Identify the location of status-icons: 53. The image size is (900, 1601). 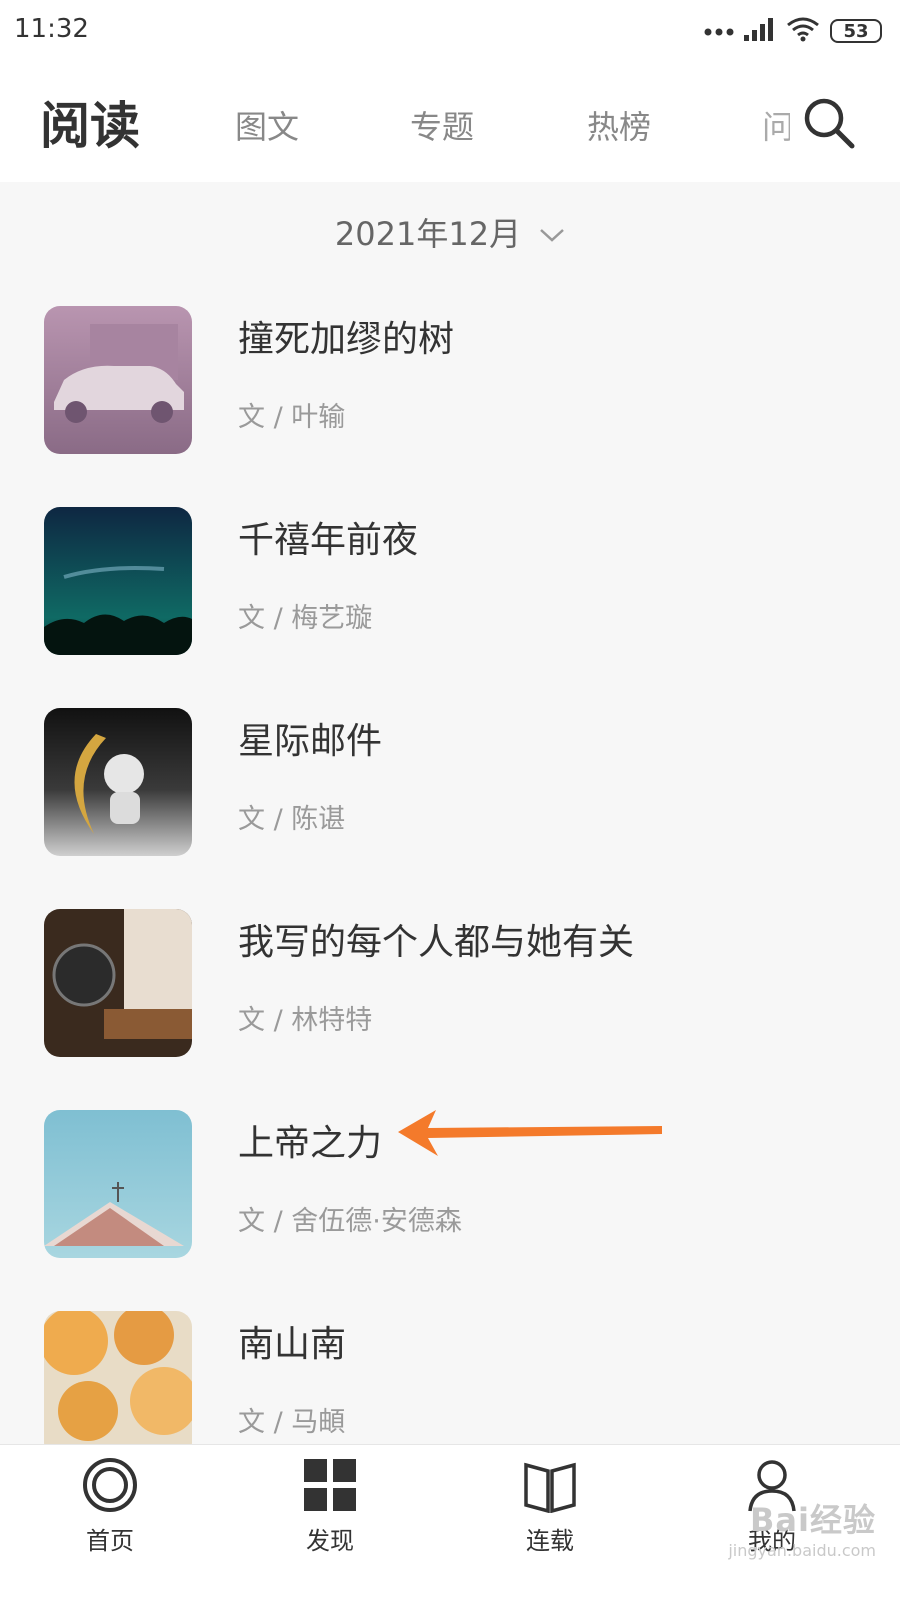
(793, 31).